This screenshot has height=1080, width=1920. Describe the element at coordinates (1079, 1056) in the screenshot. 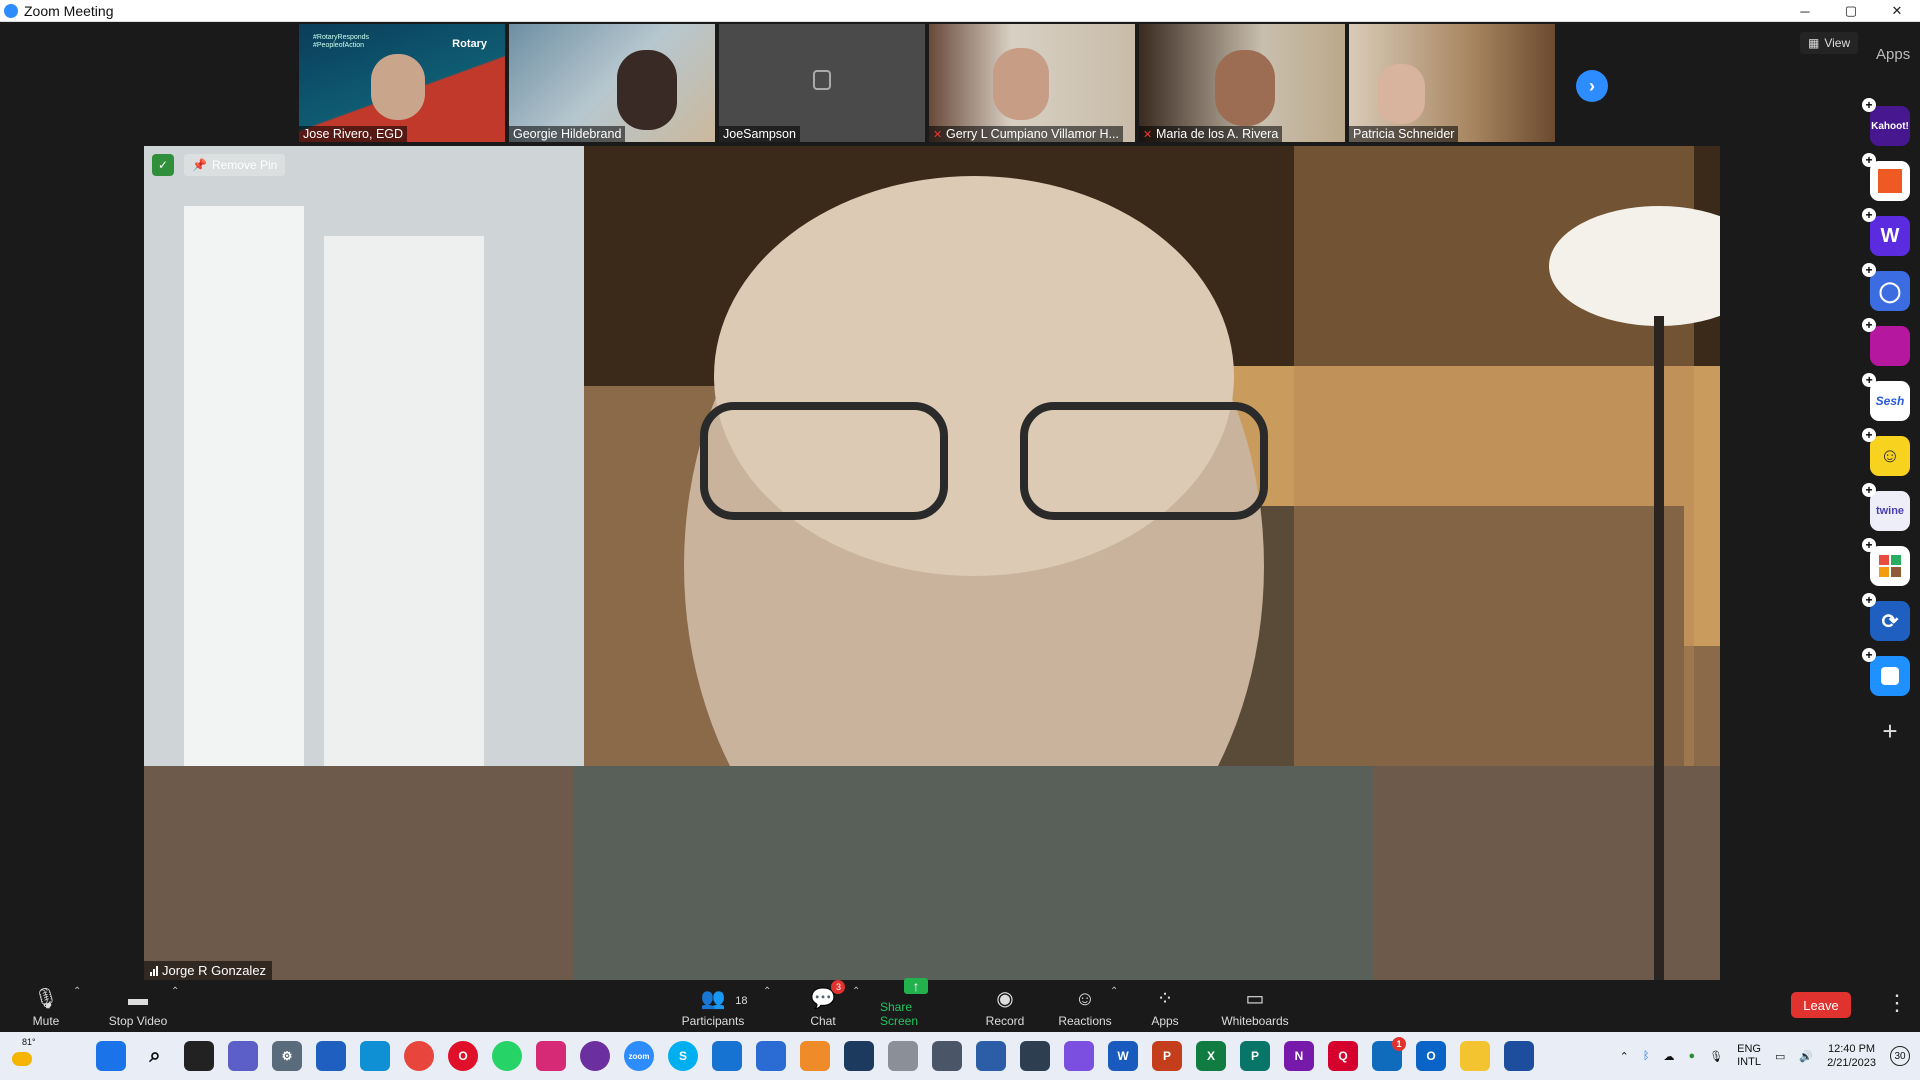

I see `copilot-icon` at that location.